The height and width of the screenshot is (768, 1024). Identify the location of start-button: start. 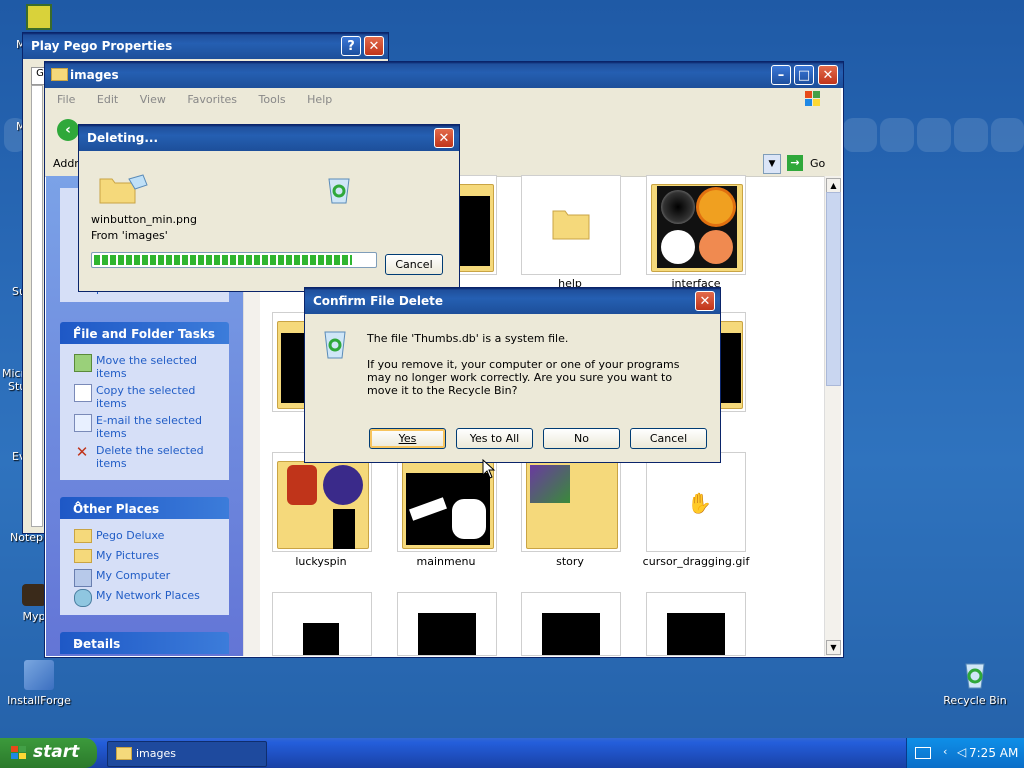
(48, 753).